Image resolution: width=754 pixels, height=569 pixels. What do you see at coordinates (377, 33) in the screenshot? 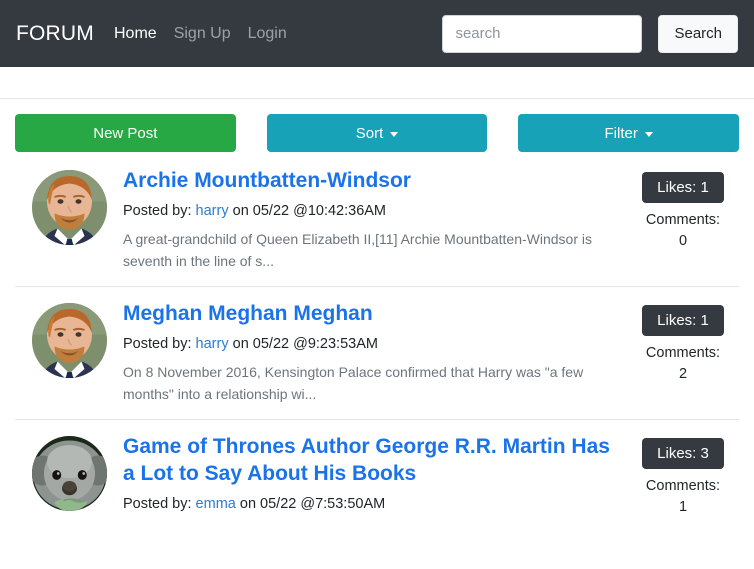
I see `top-navbar: FORUM Home Sign Up Login Search` at bounding box center [377, 33].